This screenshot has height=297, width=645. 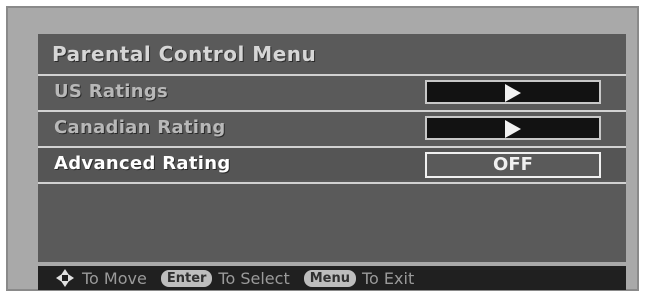 I want to click on footer-help-bar: To Move Enter To Select Menu To Exit, so click(x=332, y=278).